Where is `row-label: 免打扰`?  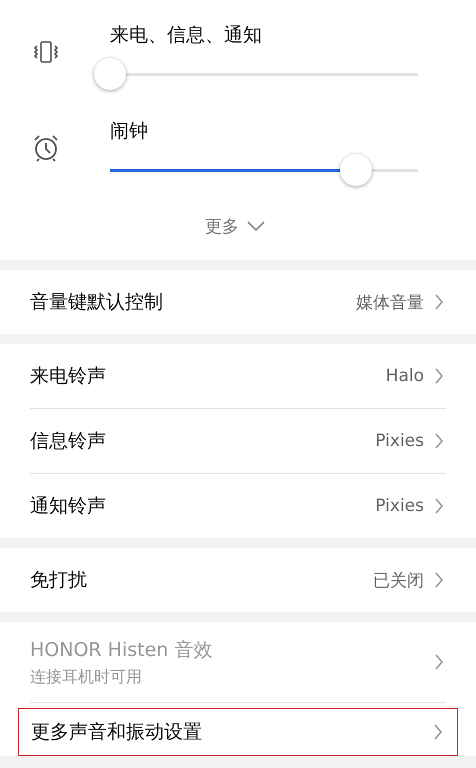
row-label: 免打扰 is located at coordinates (58, 580).